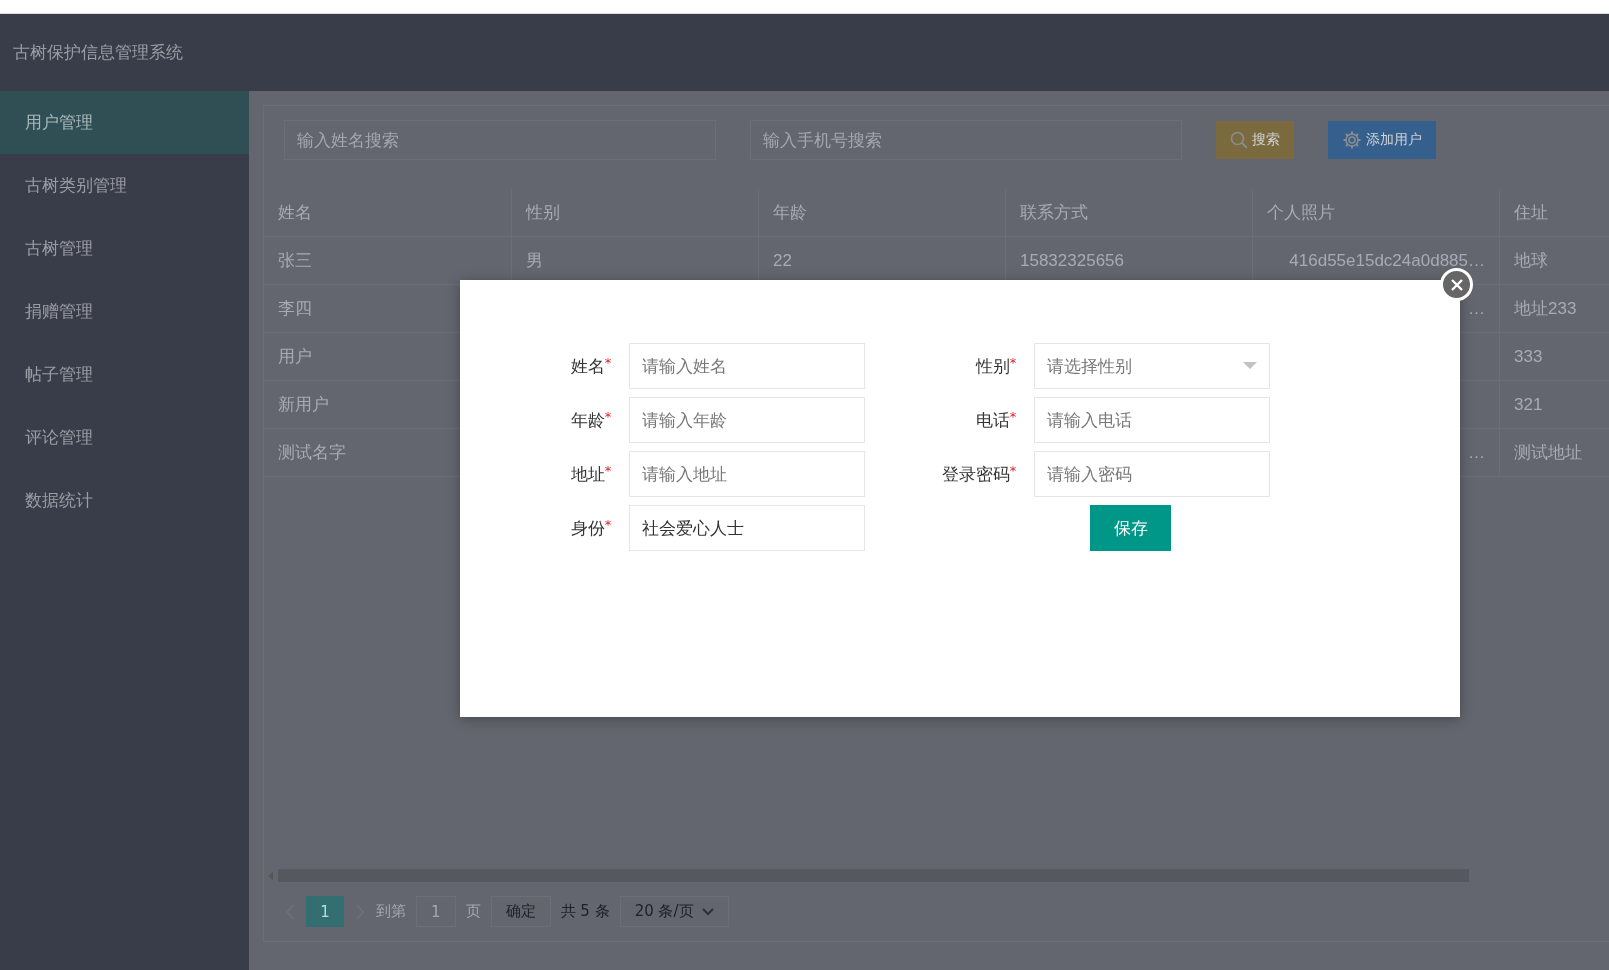 Image resolution: width=1609 pixels, height=970 pixels. What do you see at coordinates (295, 213) in the screenshot?
I see `column-header: 姓名` at bounding box center [295, 213].